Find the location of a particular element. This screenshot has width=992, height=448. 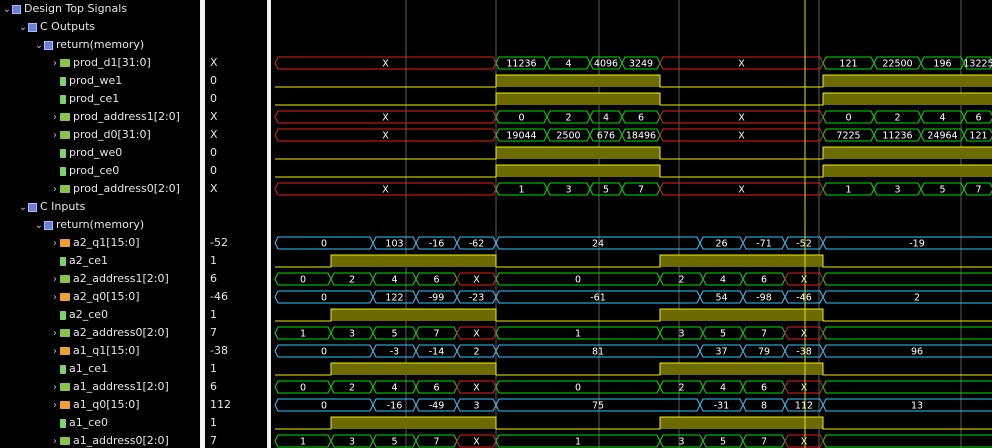

signal-row: › a2_q1[15:0] is located at coordinates (95, 243).